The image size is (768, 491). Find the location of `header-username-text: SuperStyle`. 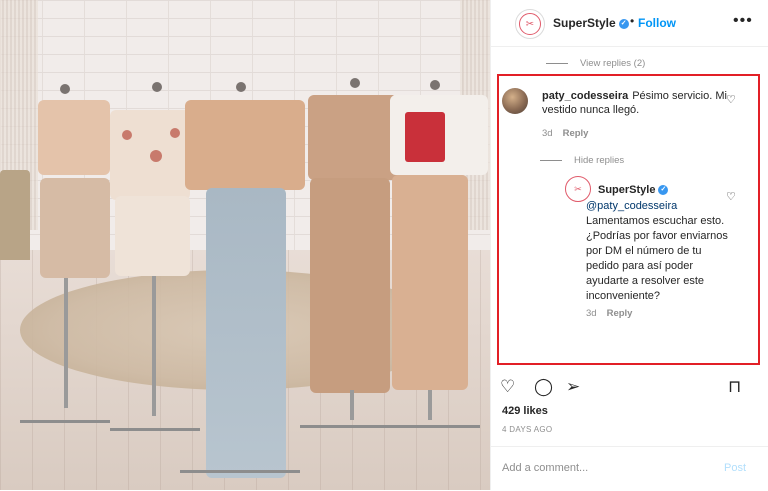

header-username-text: SuperStyle is located at coordinates (584, 23).